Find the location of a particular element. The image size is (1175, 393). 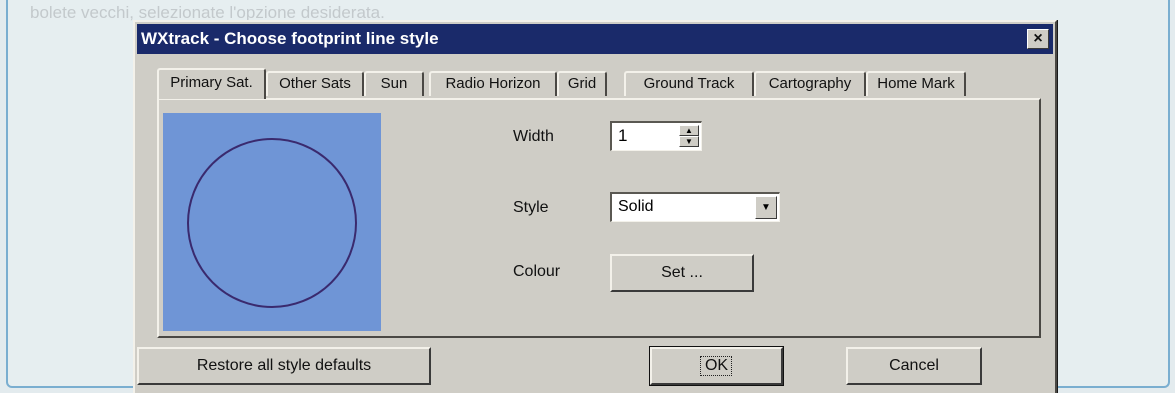

close-icon: × is located at coordinates (1038, 38).